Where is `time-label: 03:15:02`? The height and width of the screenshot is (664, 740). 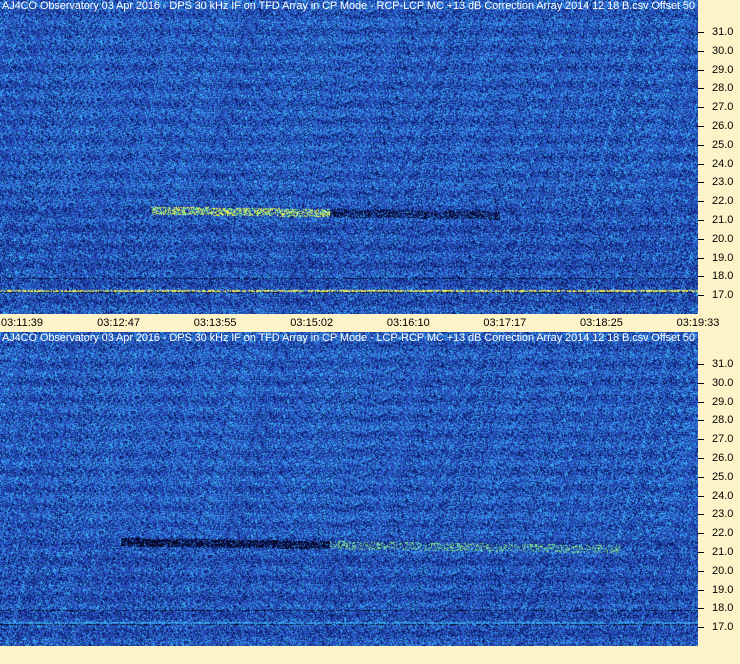
time-label: 03:15:02 is located at coordinates (312, 323).